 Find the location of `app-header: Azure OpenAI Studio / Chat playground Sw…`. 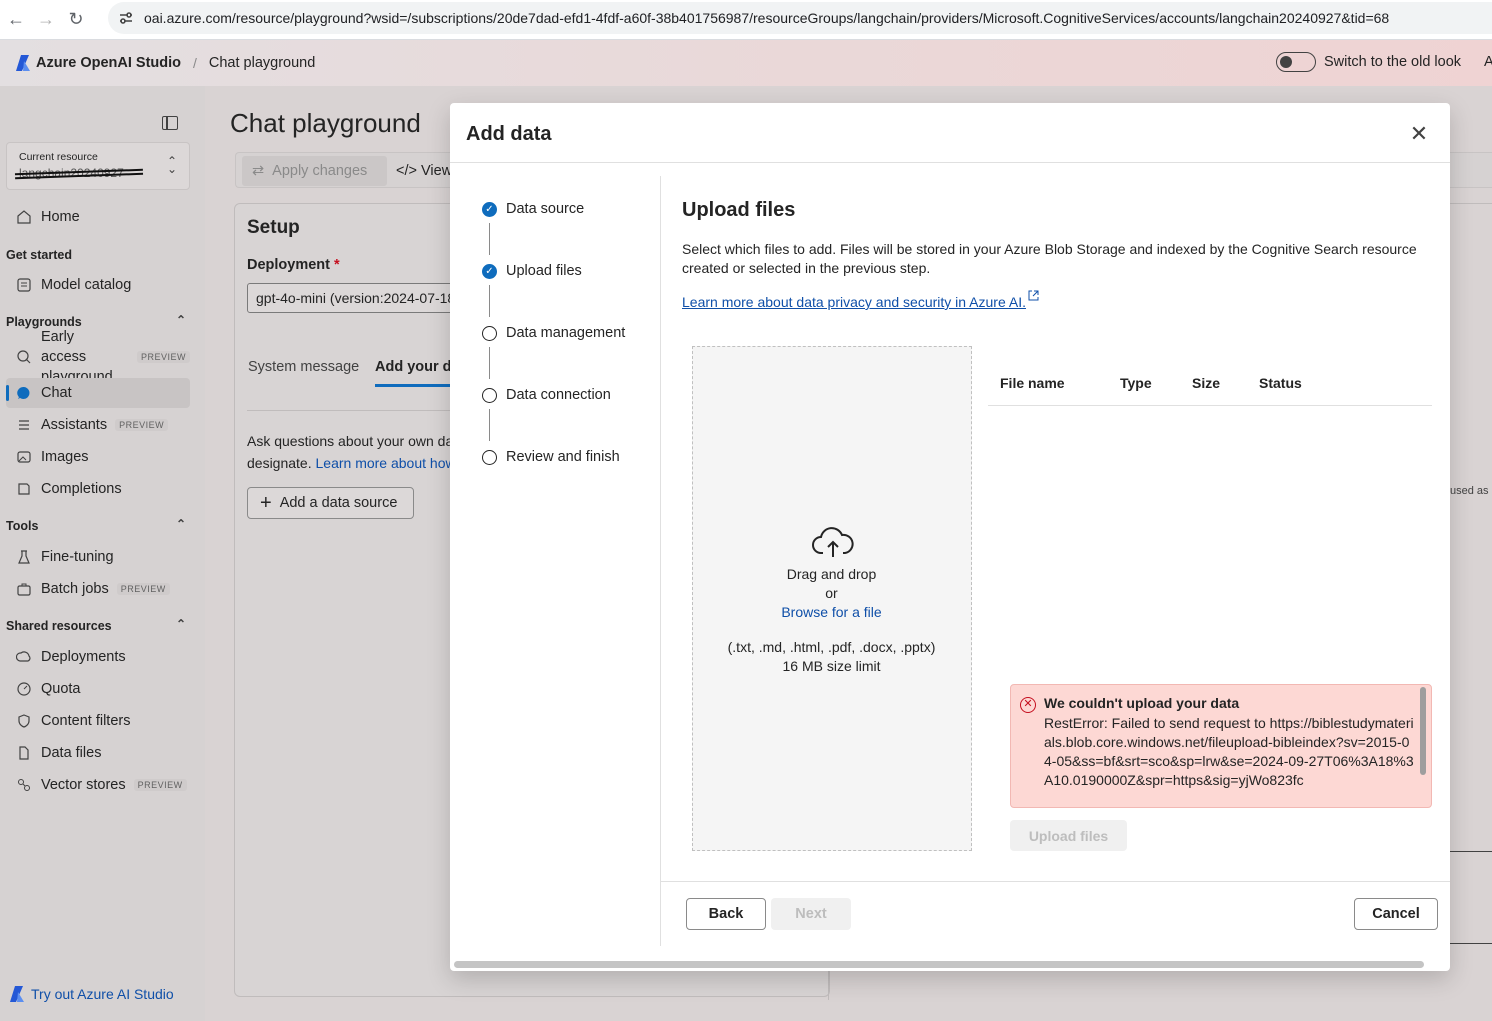

app-header: Azure OpenAI Studio / Chat playground Sw… is located at coordinates (746, 63).